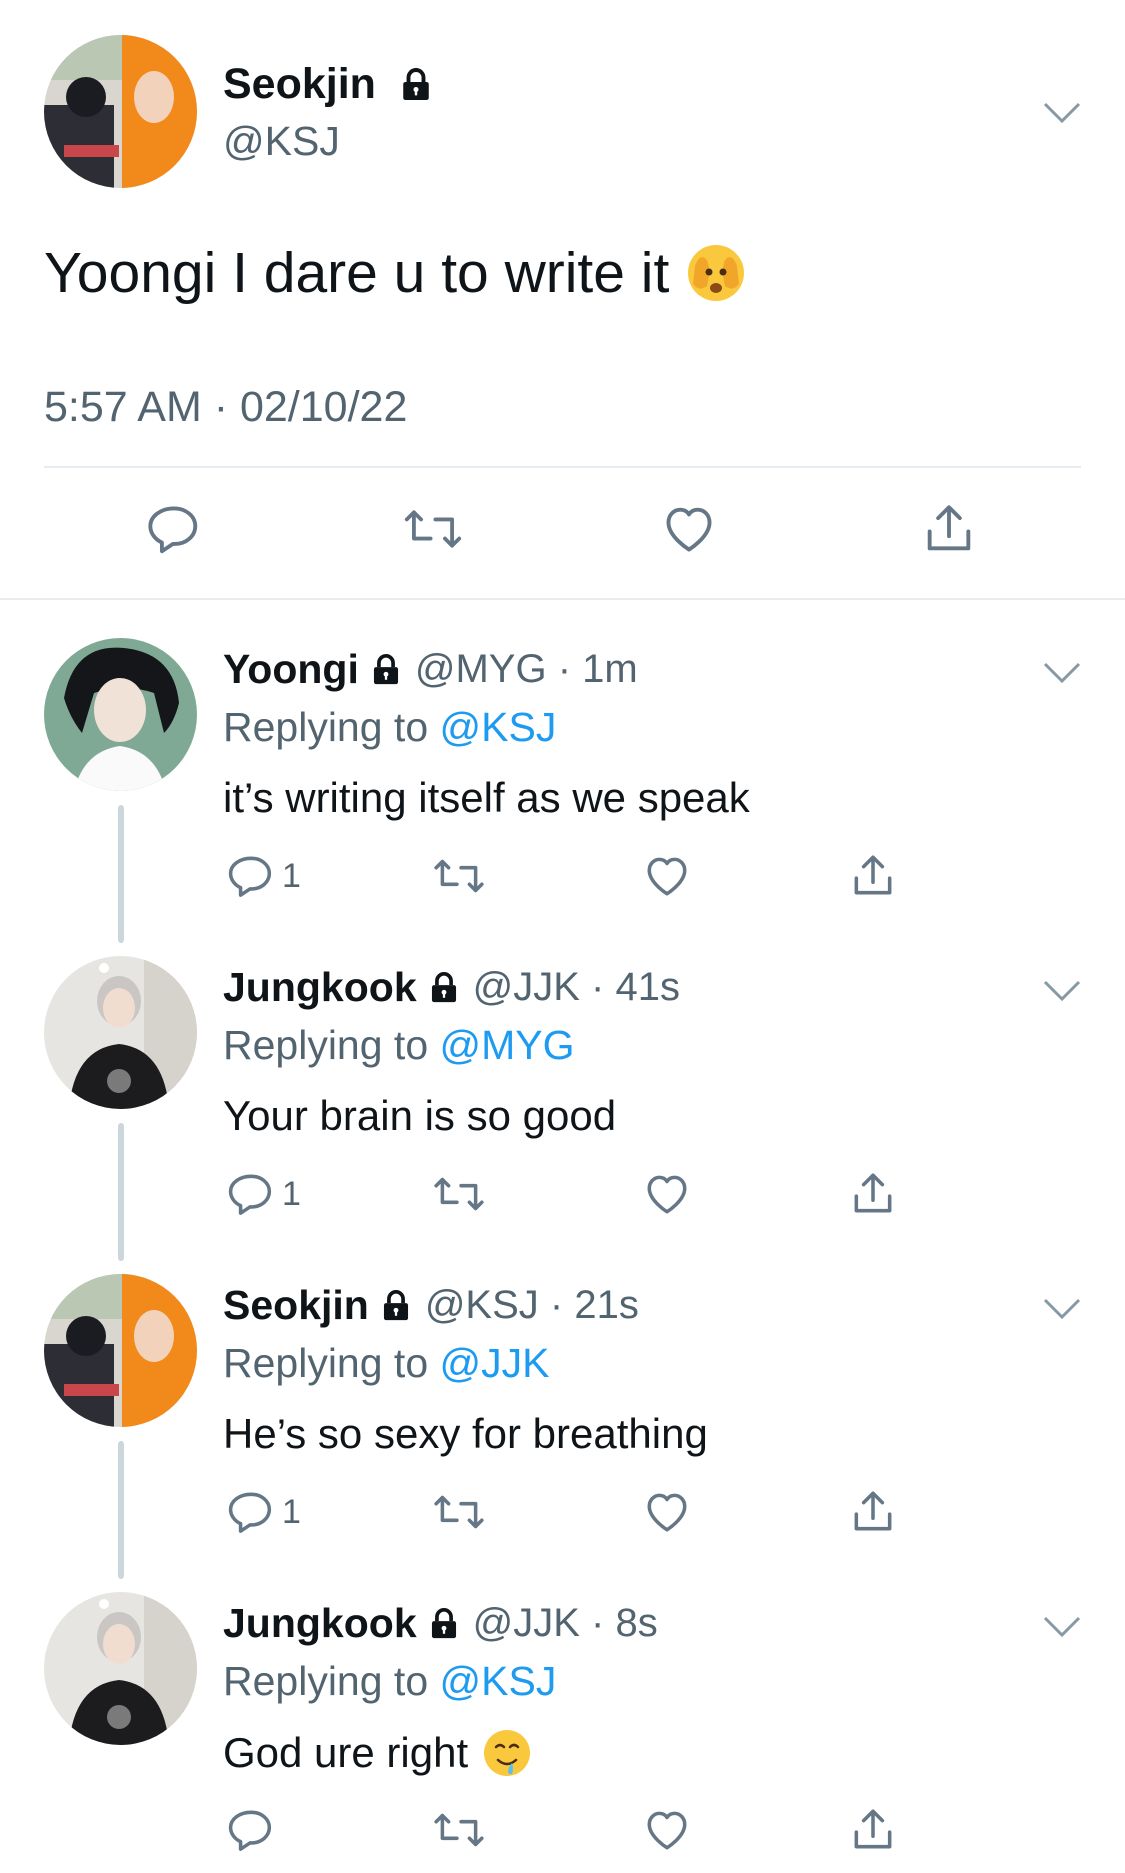  I want to click on reply-actions, so click(562, 1832).